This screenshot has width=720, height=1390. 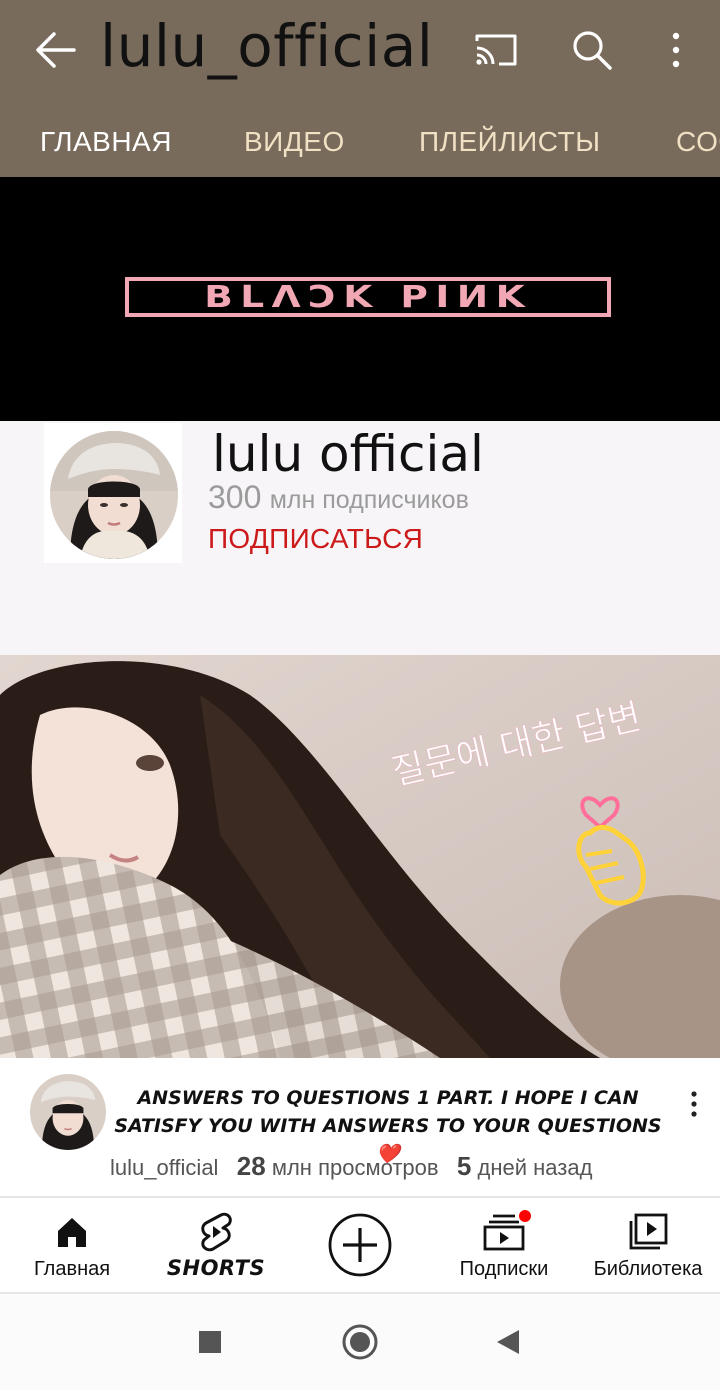 I want to click on nav-library: Библиотека, so click(x=648, y=1246).